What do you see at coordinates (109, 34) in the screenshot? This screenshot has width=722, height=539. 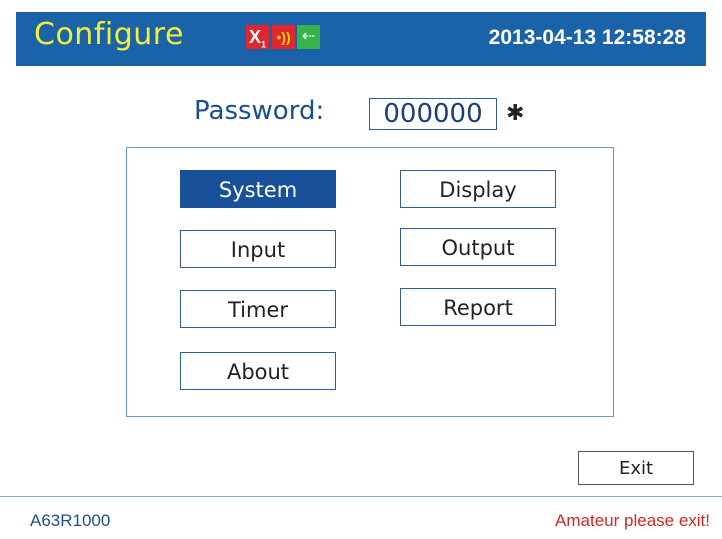 I see `page-title: Configure` at bounding box center [109, 34].